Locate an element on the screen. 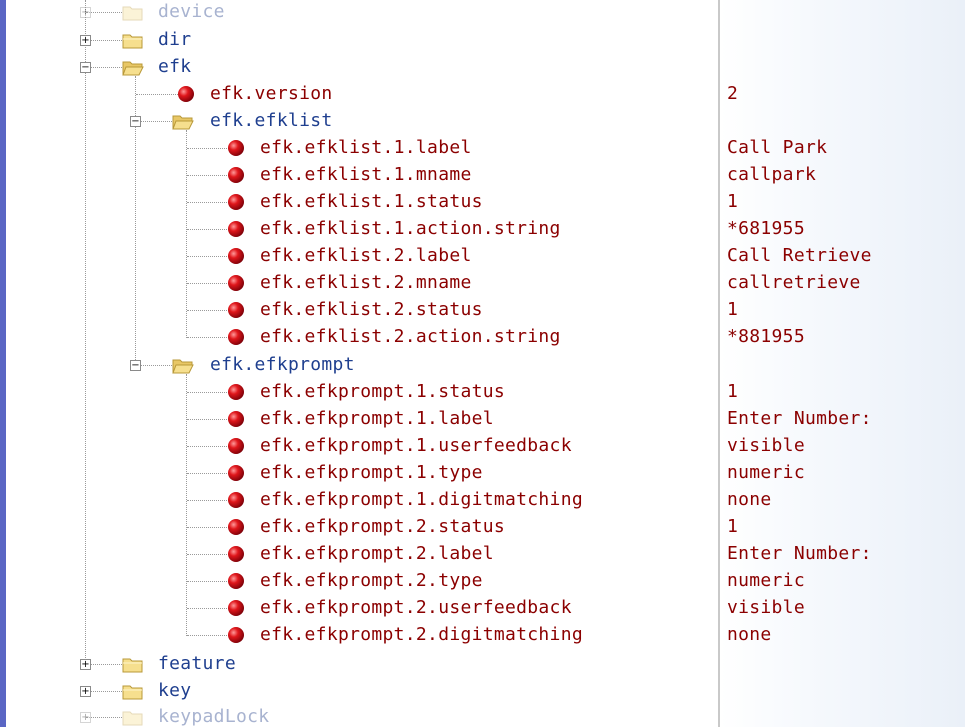 The width and height of the screenshot is (965, 728). collapse-efk-icon: − is located at coordinates (85, 67).